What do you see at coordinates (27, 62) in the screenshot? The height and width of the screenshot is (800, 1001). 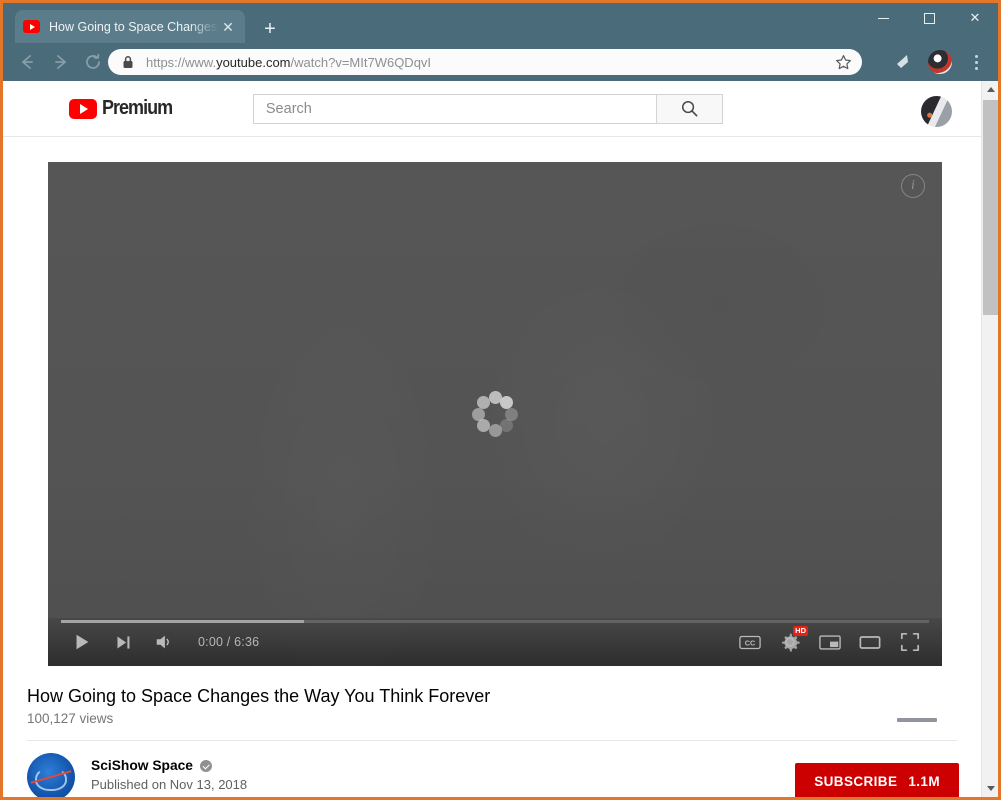 I see `back-arrow-icon` at bounding box center [27, 62].